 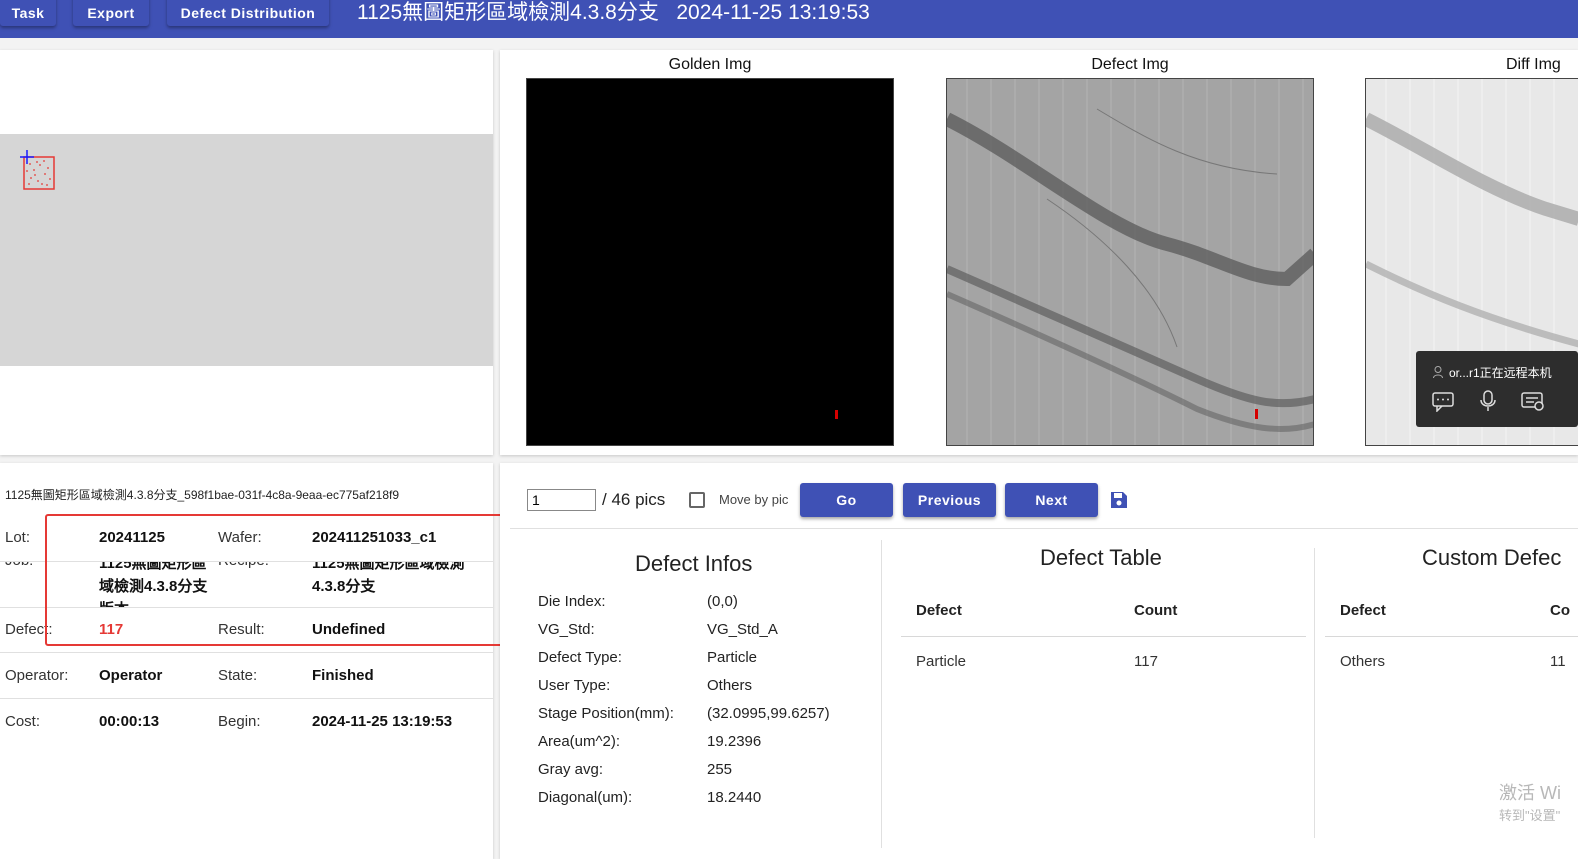 What do you see at coordinates (1530, 815) in the screenshot?
I see `activation-watermark-subtitle: 转到"设置"` at bounding box center [1530, 815].